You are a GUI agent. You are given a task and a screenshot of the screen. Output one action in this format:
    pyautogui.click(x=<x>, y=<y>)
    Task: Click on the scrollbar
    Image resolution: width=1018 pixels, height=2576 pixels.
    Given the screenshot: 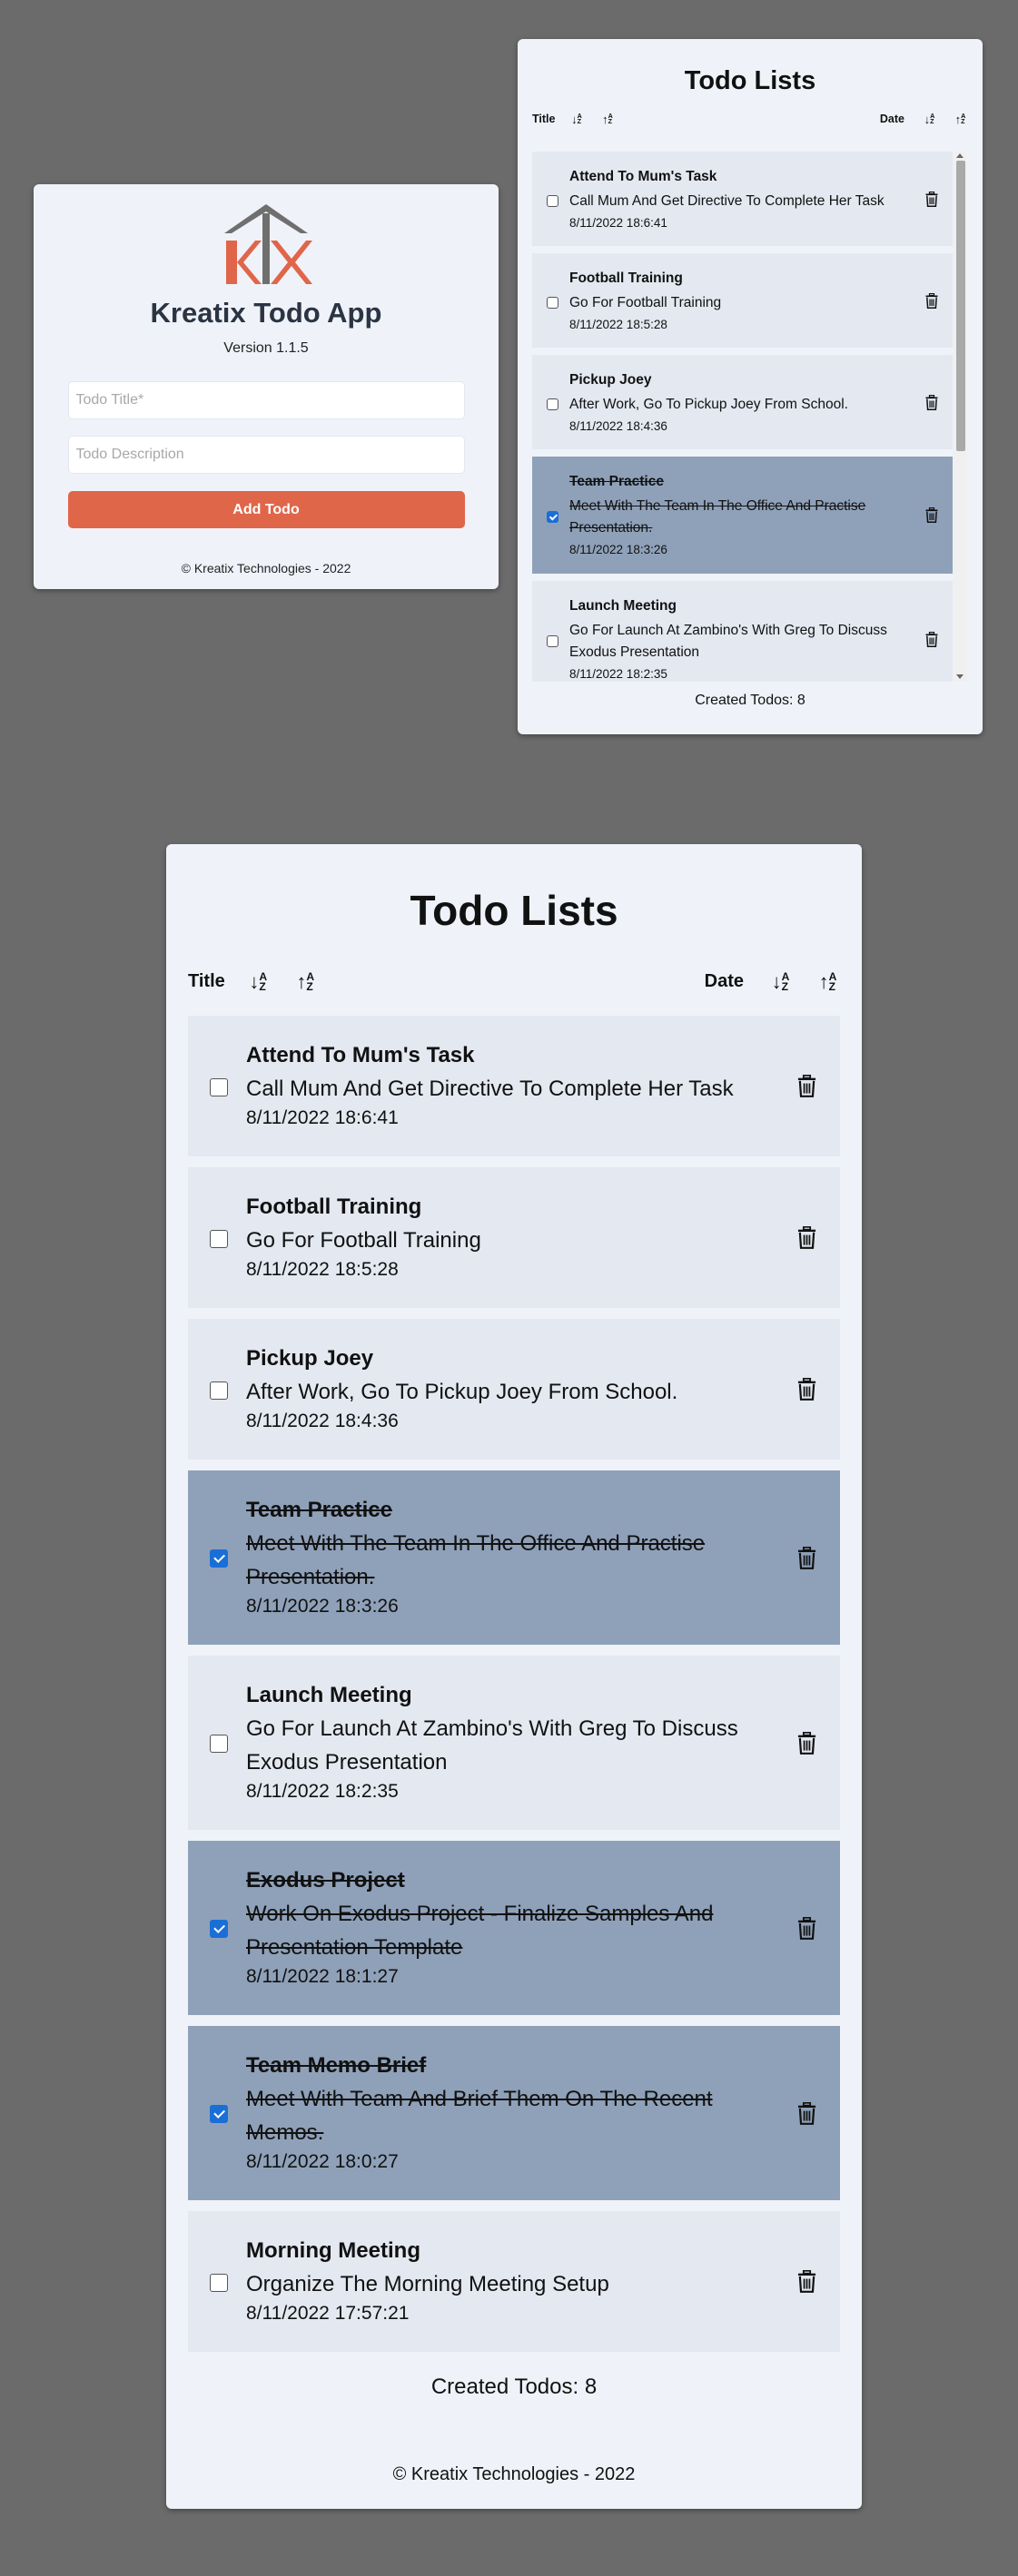 What is the action you would take?
    pyautogui.click(x=960, y=417)
    